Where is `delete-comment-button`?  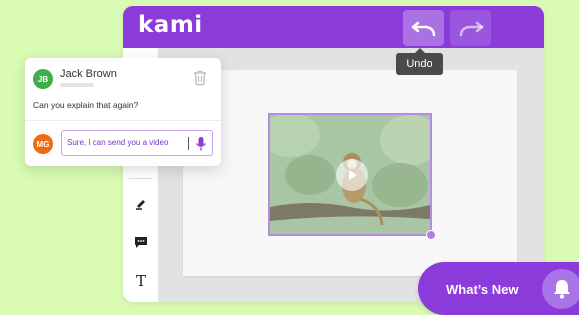
delete-comment-button is located at coordinates (200, 78).